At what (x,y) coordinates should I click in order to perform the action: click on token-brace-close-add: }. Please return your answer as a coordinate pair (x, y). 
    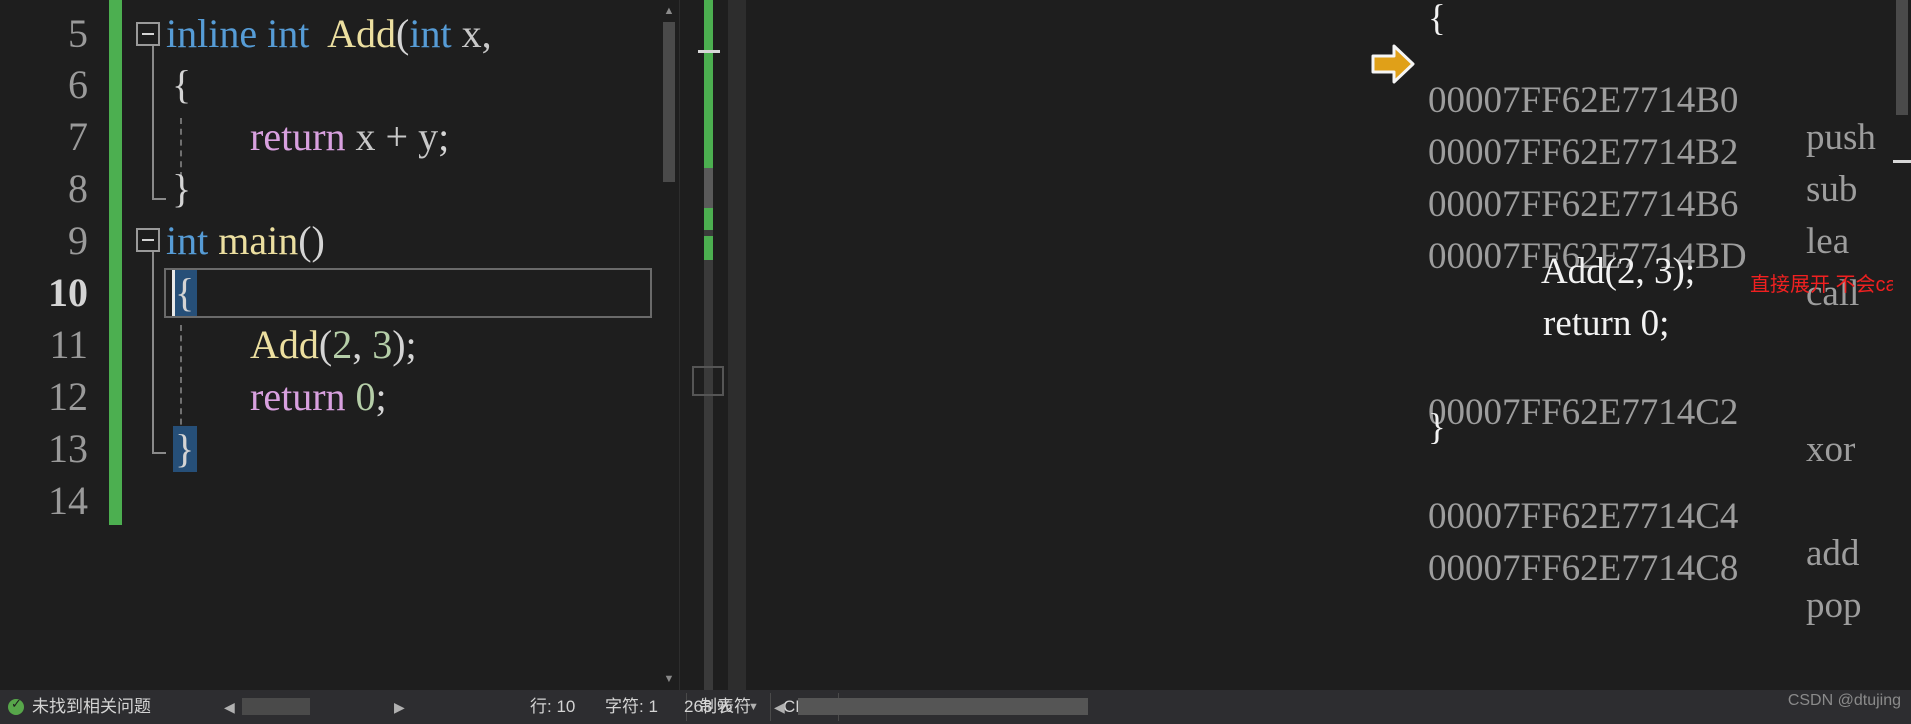
    Looking at the image, I should click on (182, 188).